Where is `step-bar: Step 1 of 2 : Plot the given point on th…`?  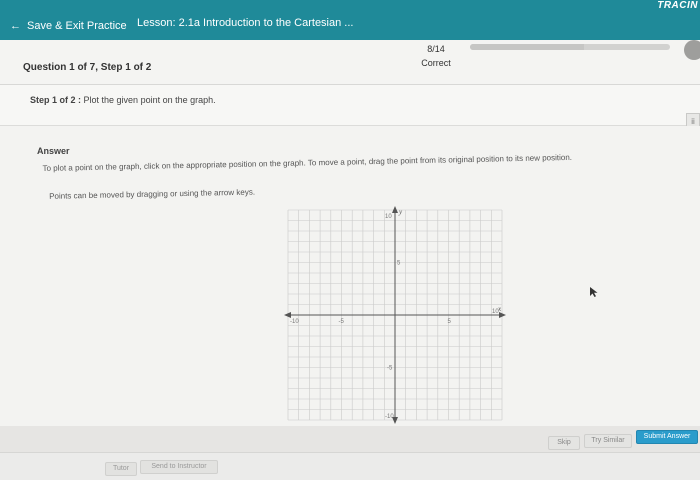
step-bar: Step 1 of 2 : Plot the given point on th… is located at coordinates (350, 105).